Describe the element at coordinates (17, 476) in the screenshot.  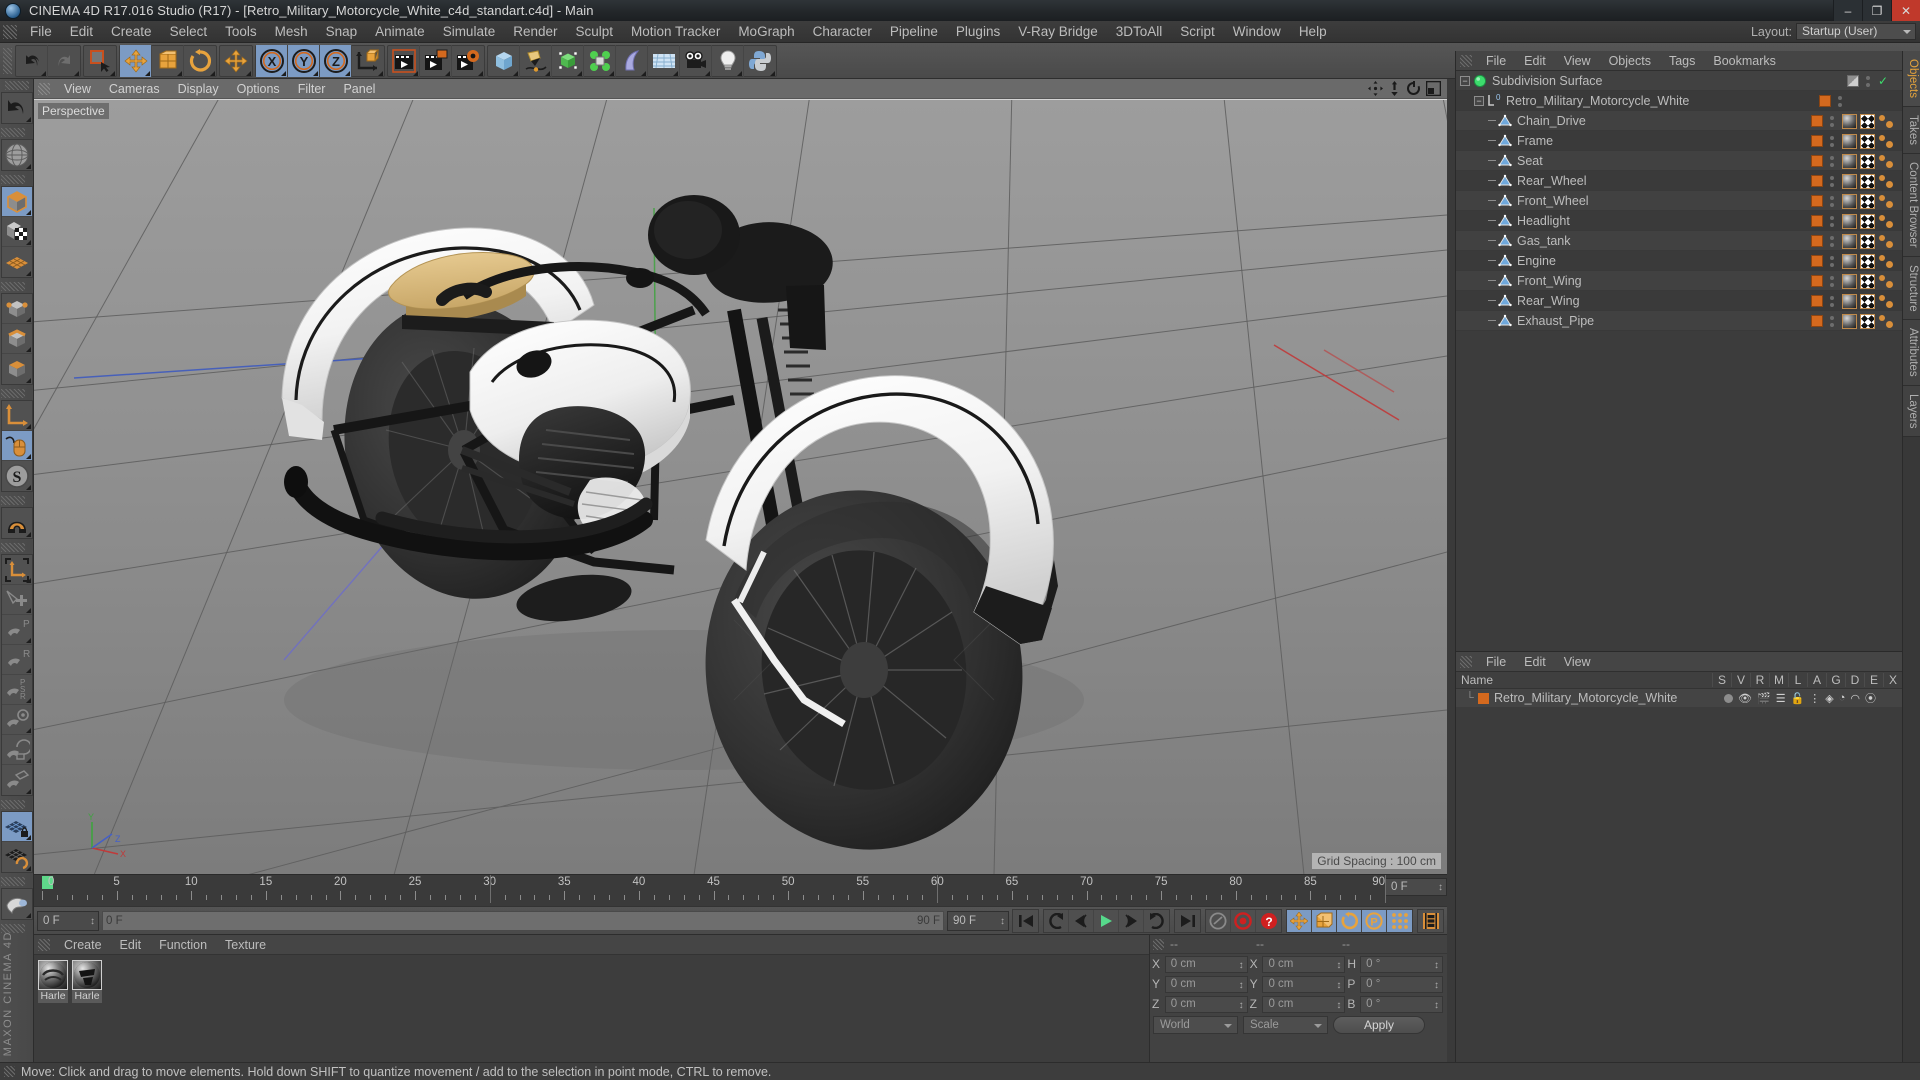
I see `snap-button: S` at that location.